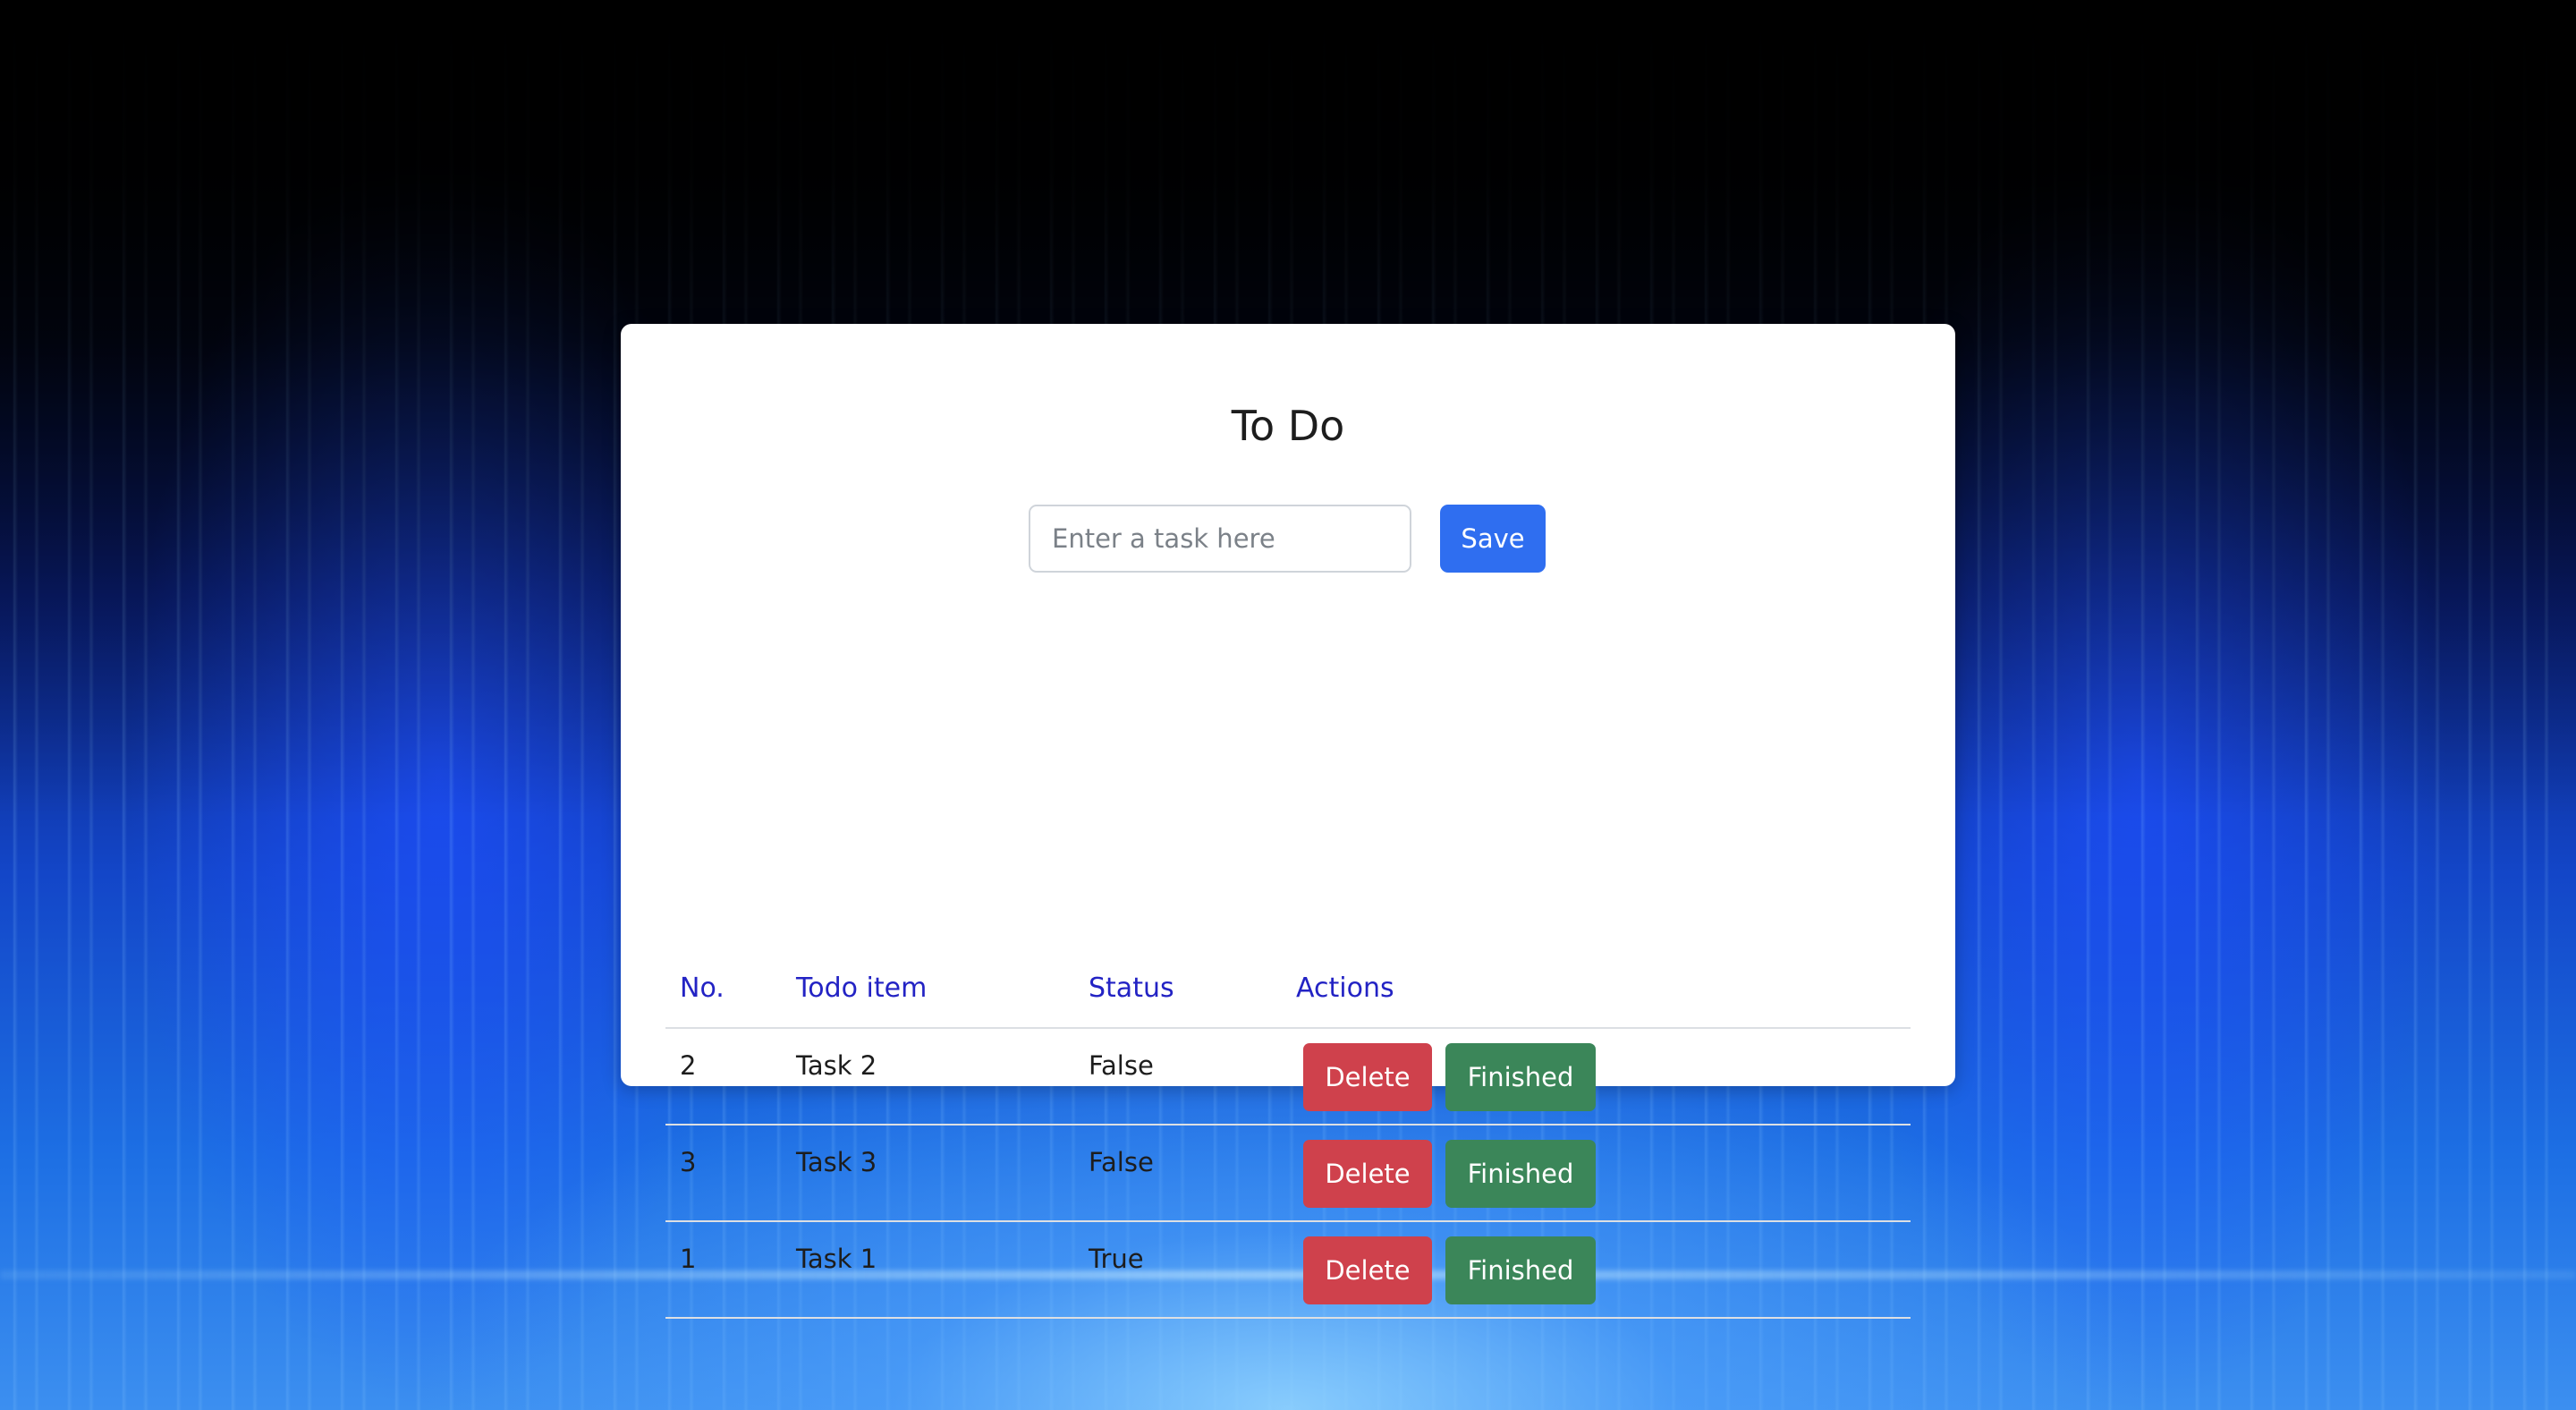  Describe the element at coordinates (1288, 1173) in the screenshot. I see `table-row: 3 Task 3 False Delete Finished` at that location.